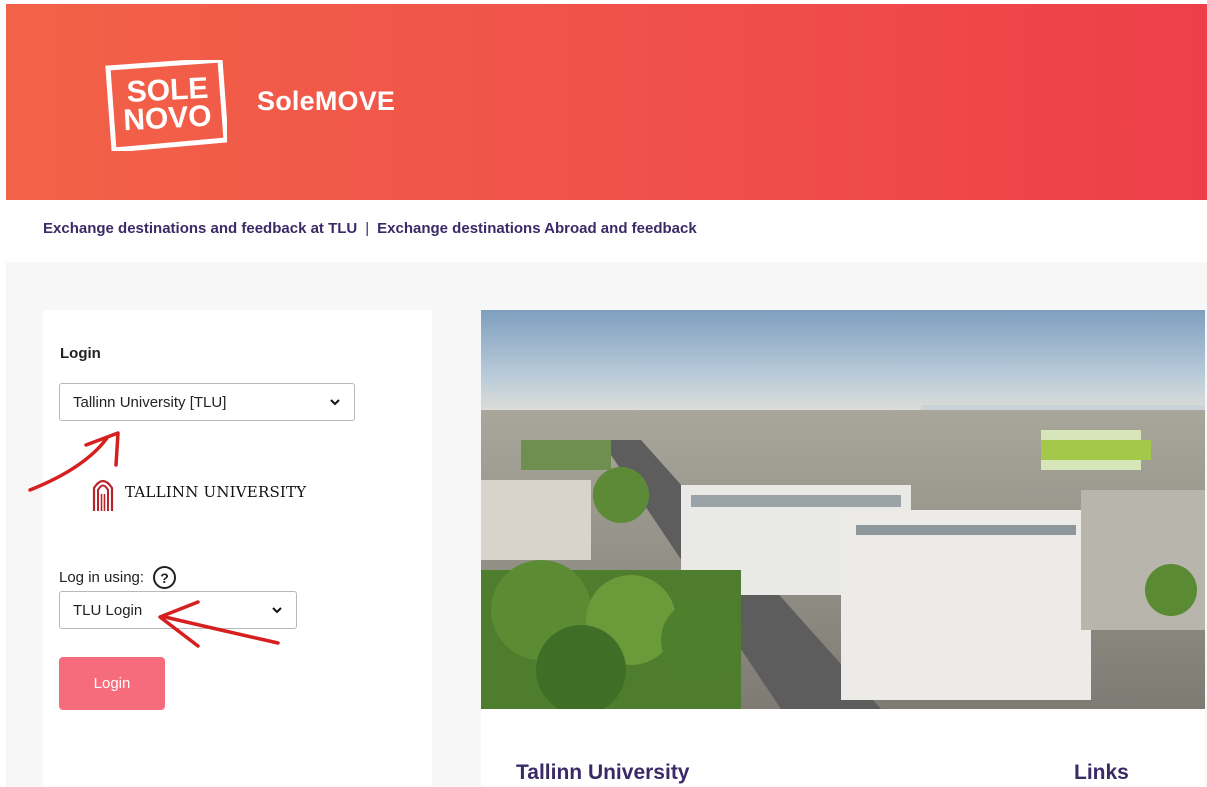 Image resolution: width=1207 pixels, height=787 pixels. I want to click on login-heading: Login, so click(80, 353).